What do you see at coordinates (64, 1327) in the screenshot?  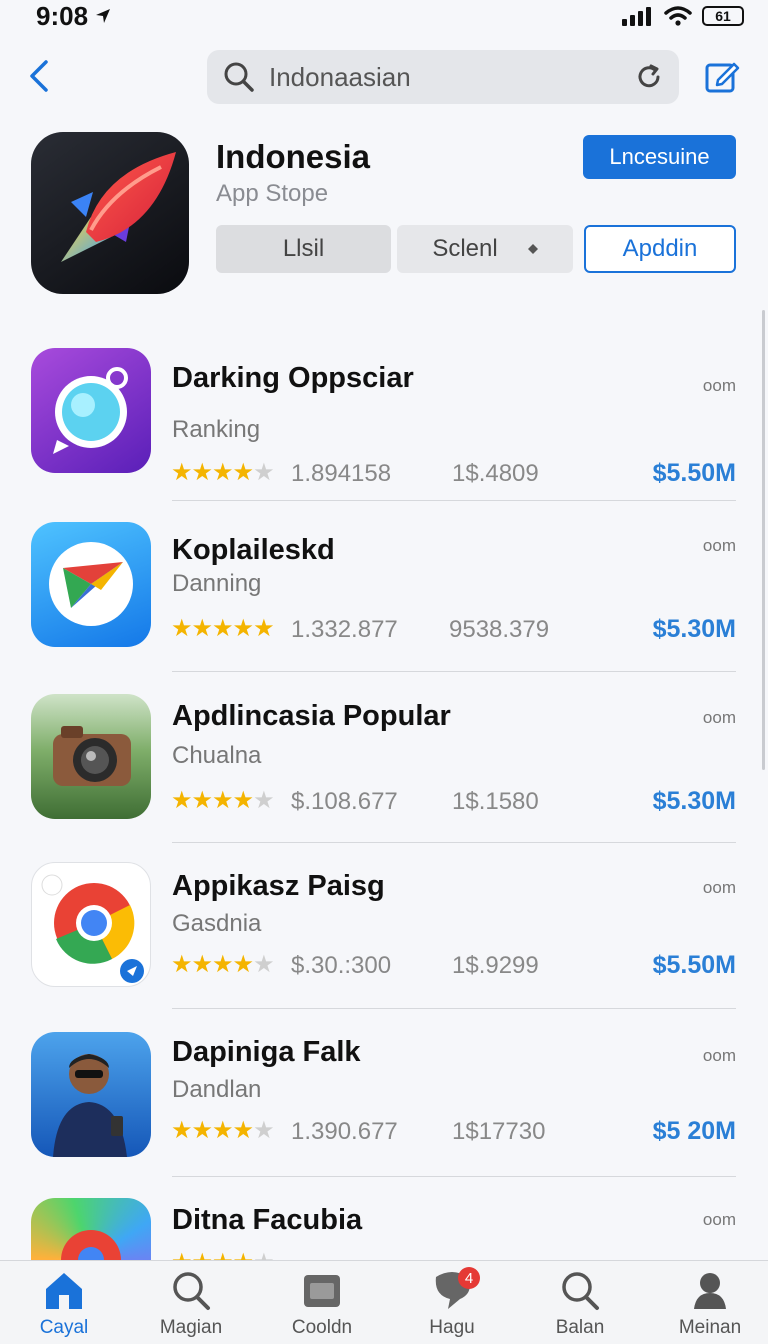 I see `tab-label: Cayal` at bounding box center [64, 1327].